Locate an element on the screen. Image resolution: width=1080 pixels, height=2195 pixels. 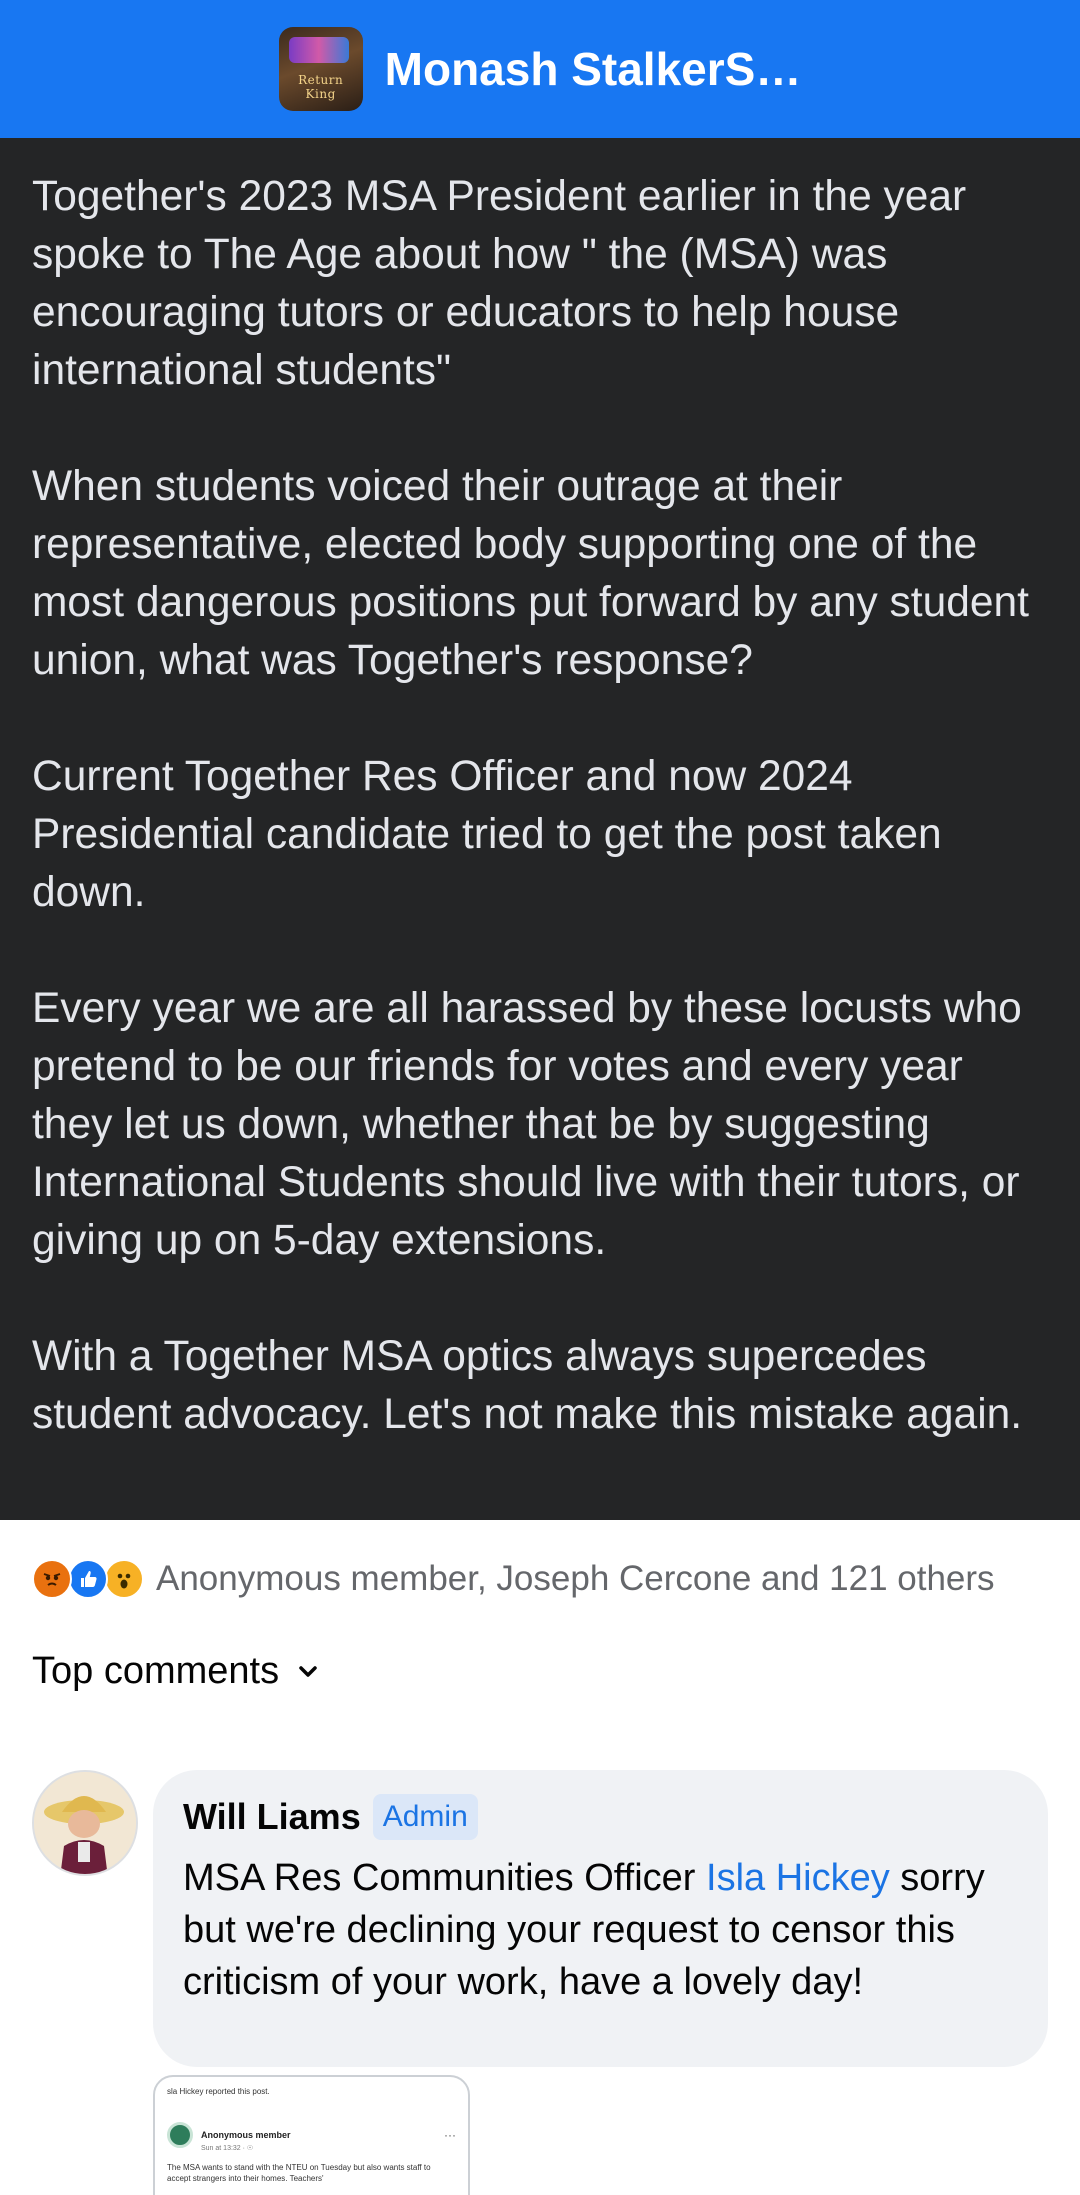
comment-text-start: MSA Res Communities Officer is located at coordinates (445, 1878).